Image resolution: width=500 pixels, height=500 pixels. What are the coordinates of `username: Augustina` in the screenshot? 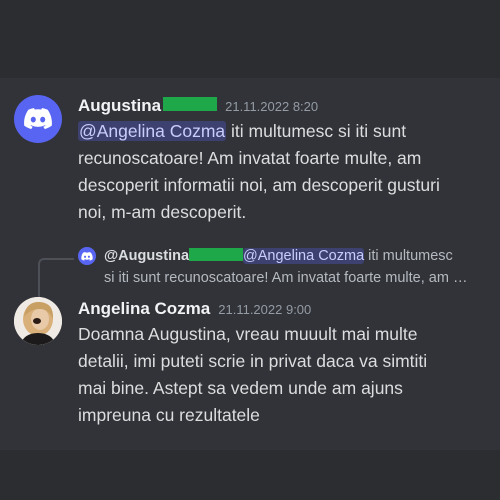 It's located at (119, 106).